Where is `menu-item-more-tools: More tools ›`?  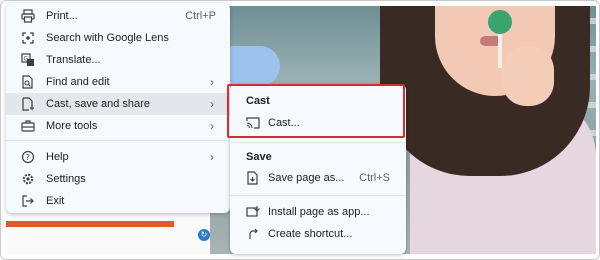 menu-item-more-tools: More tools › is located at coordinates (118, 126).